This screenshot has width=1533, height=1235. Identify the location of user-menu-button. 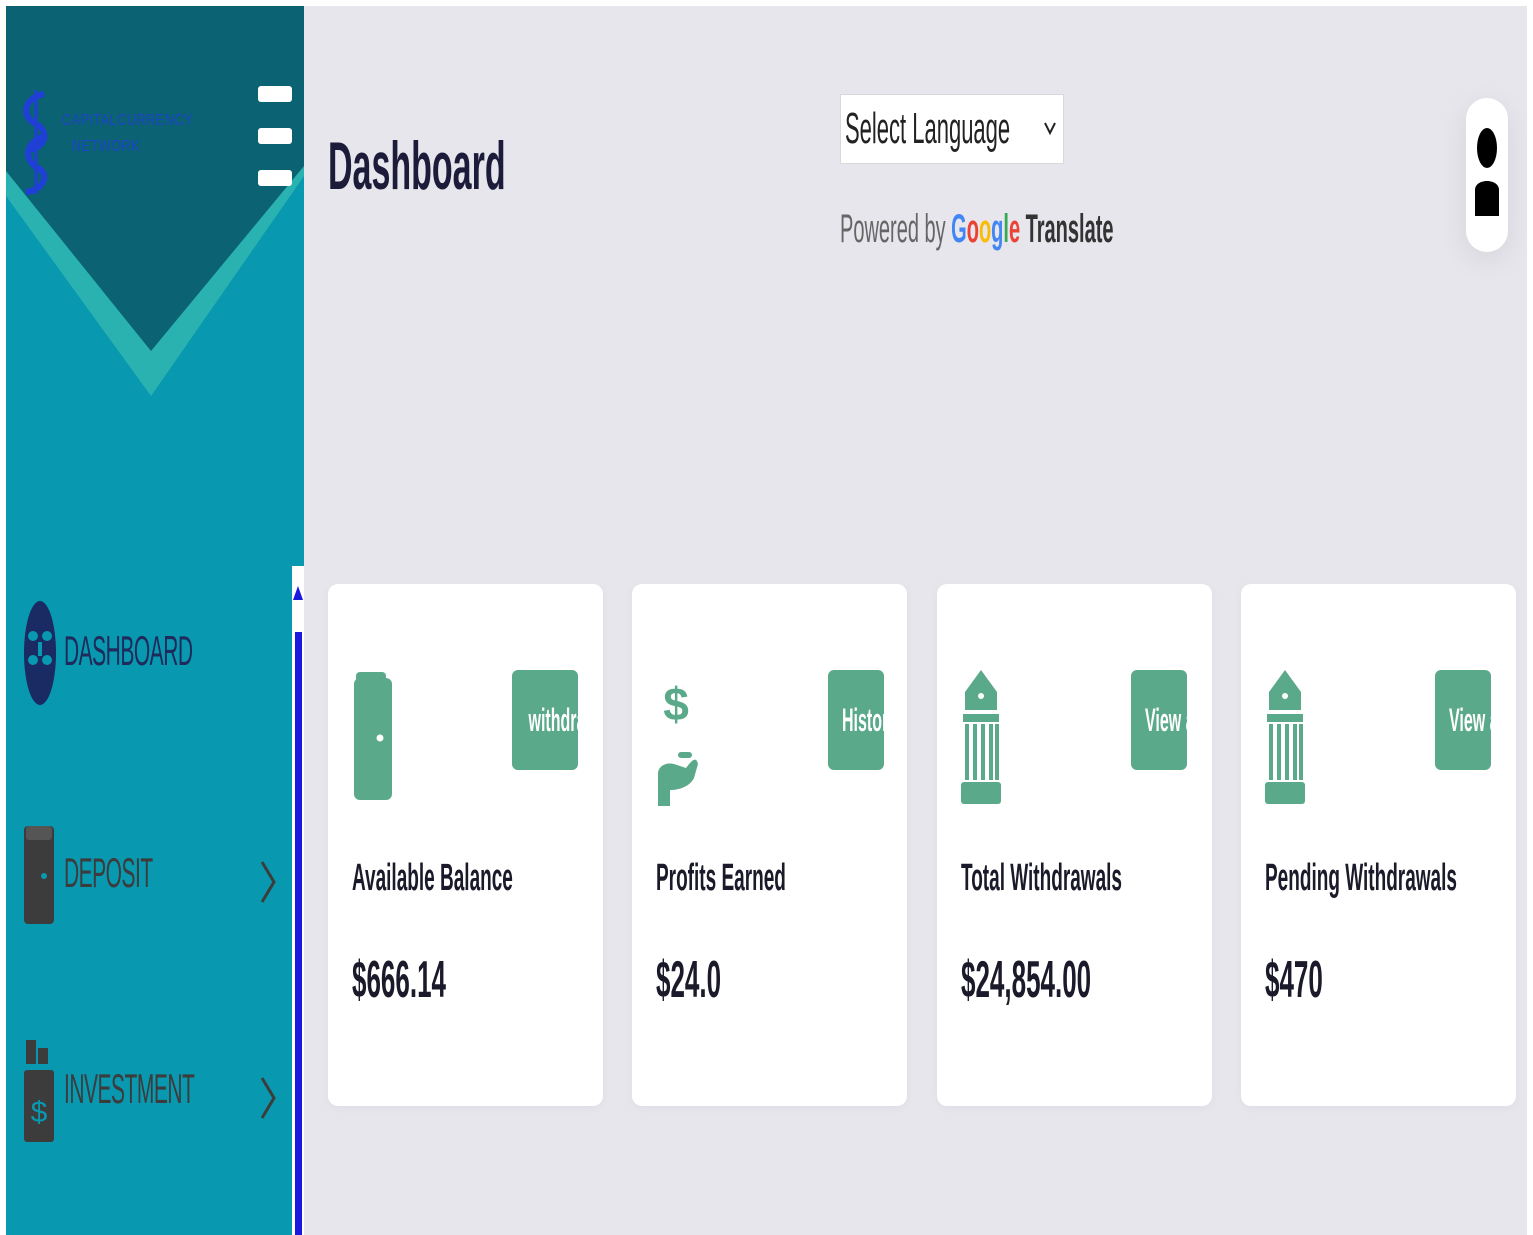
(1487, 175).